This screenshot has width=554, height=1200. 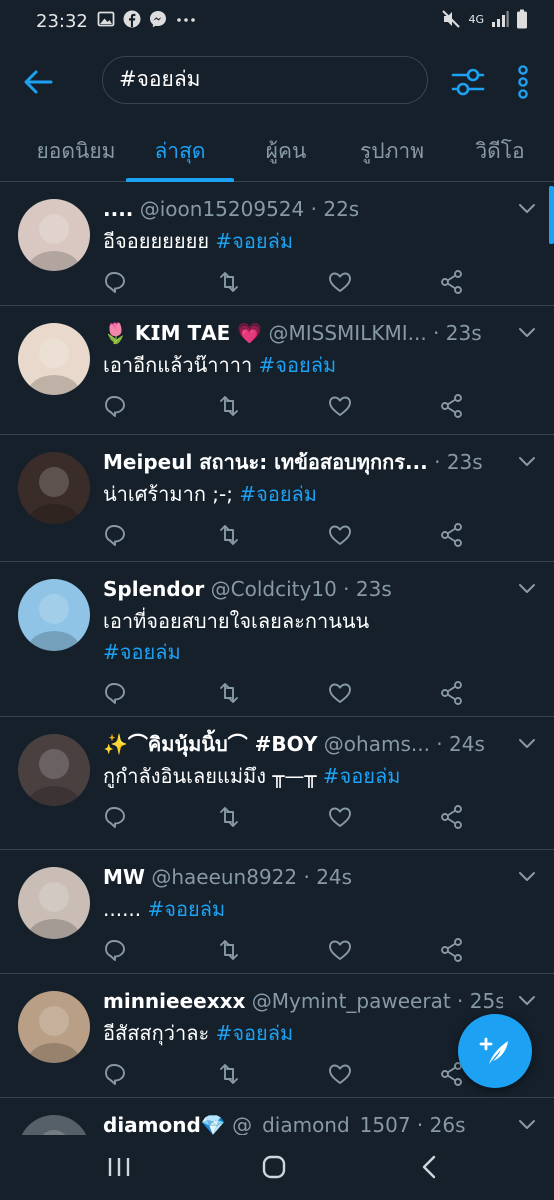 What do you see at coordinates (321, 1124) in the screenshot?
I see `user-handle: @_diamond_1507` at bounding box center [321, 1124].